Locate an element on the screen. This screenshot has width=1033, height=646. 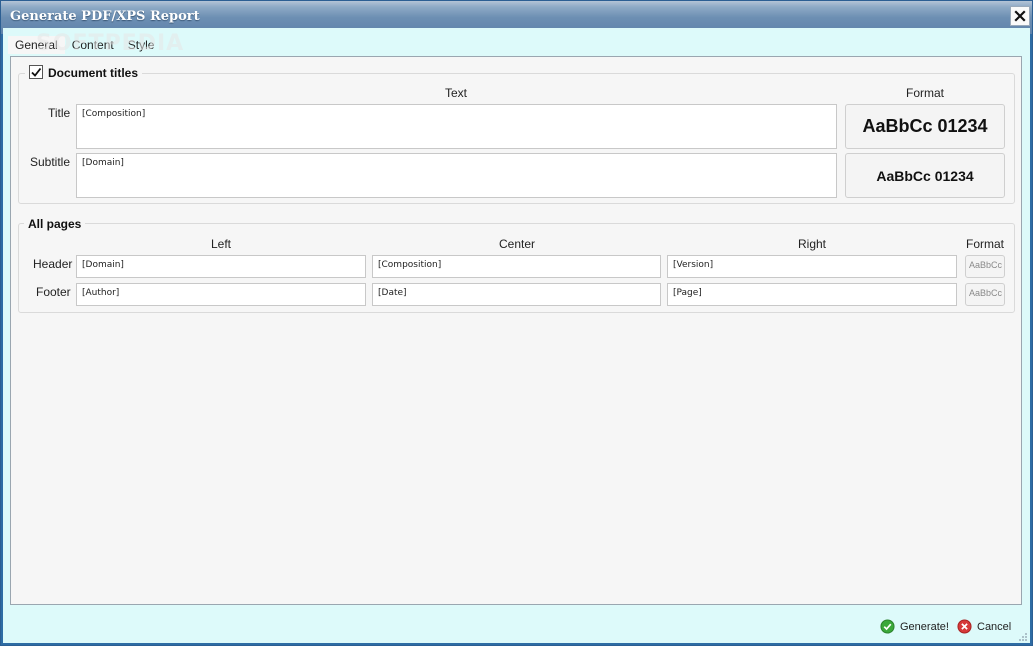
document-titles-label: Document titles is located at coordinates (93, 73).